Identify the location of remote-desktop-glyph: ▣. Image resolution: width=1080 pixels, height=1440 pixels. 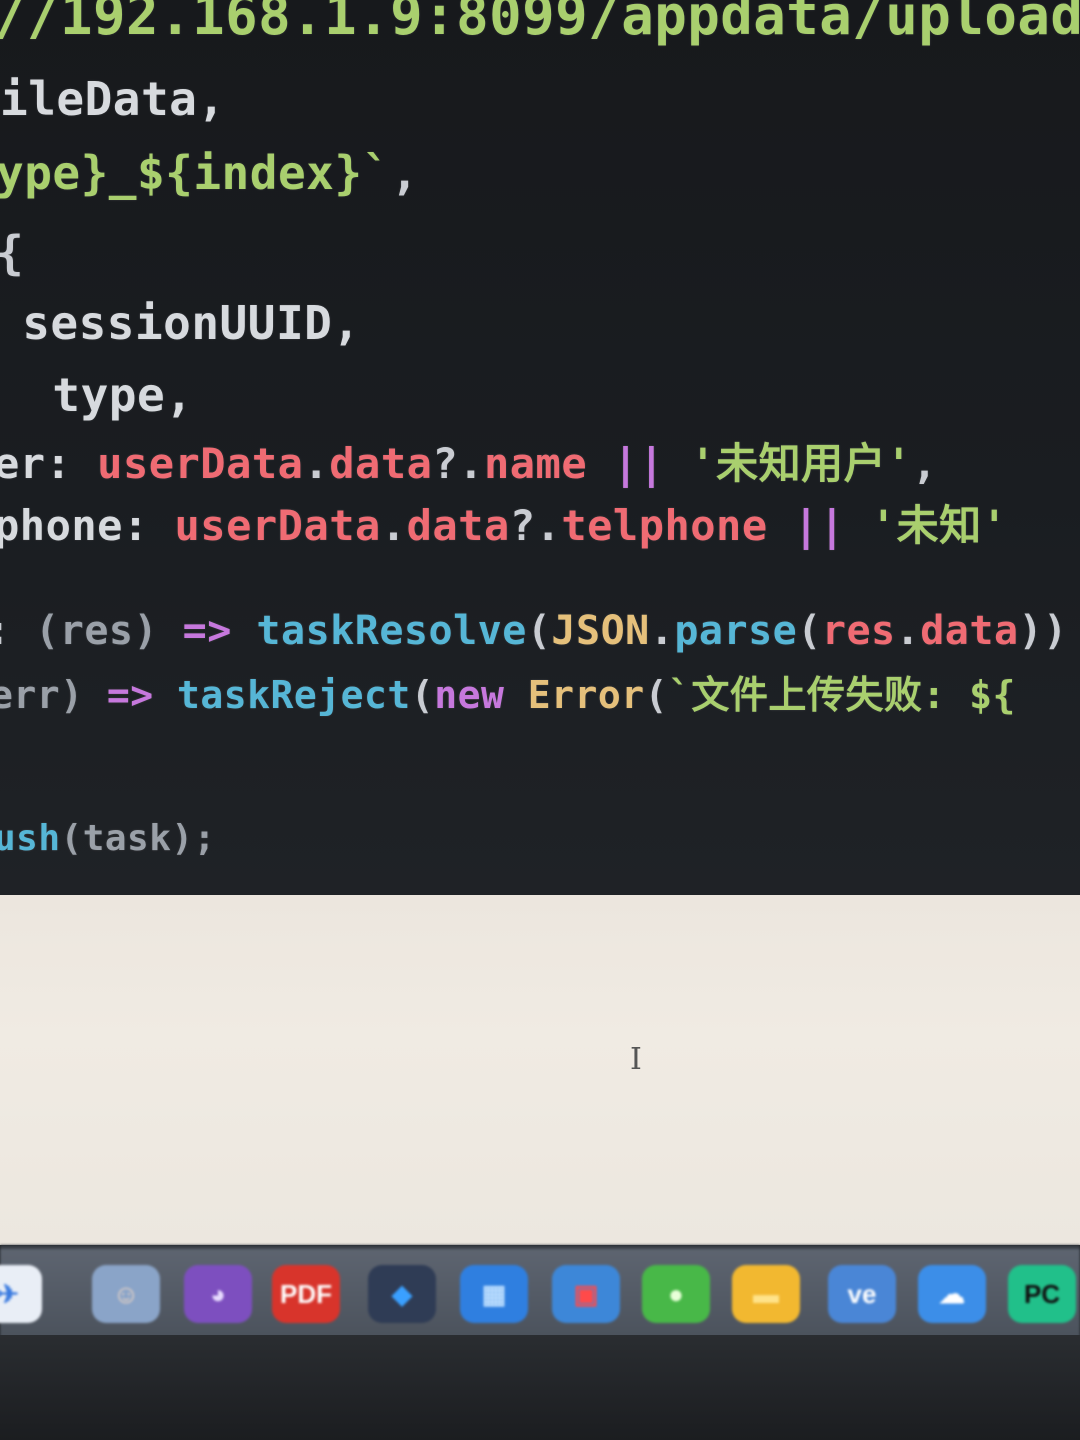
(586, 1293).